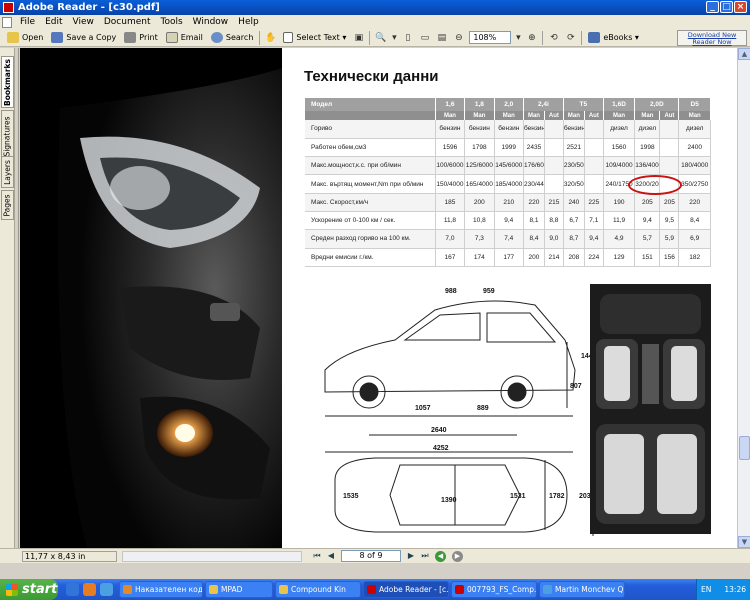 This screenshot has width=750, height=600. What do you see at coordinates (574, 148) in the screenshot?
I see `table-cell: 2521` at bounding box center [574, 148].